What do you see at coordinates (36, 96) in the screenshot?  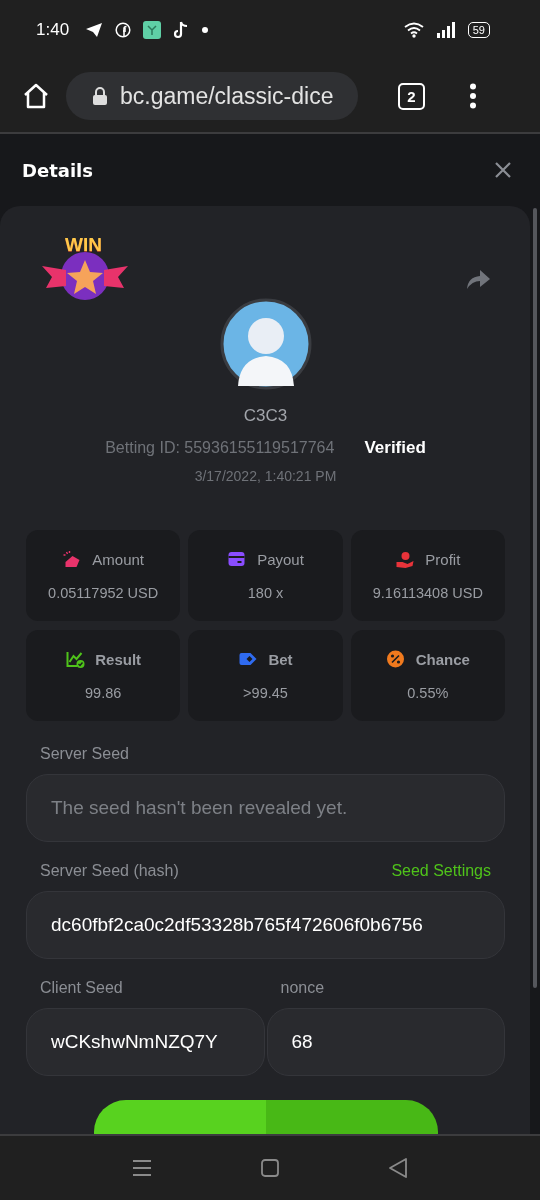 I see `home-icon` at bounding box center [36, 96].